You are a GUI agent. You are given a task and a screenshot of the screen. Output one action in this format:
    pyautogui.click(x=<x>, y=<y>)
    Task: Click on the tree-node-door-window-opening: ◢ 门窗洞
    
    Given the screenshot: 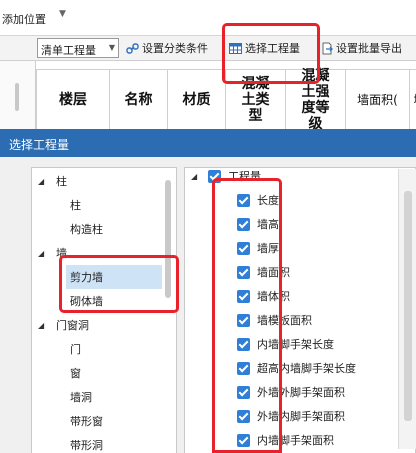 What is the action you would take?
    pyautogui.click(x=63, y=325)
    